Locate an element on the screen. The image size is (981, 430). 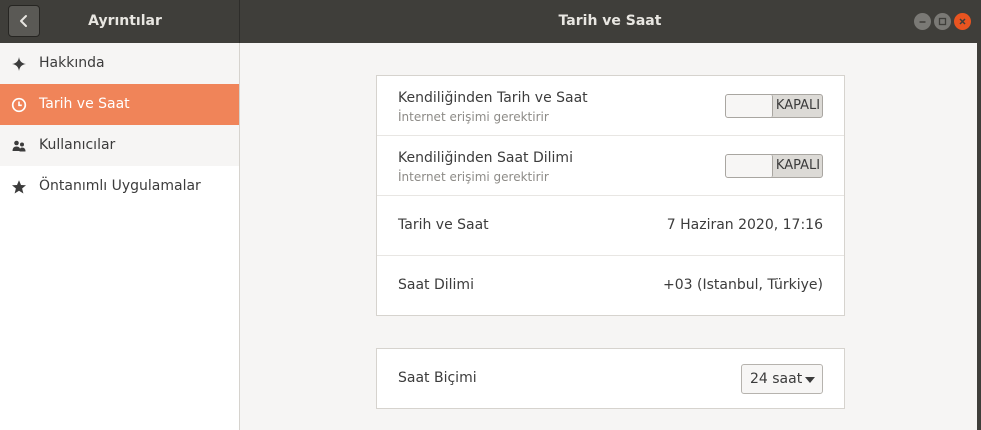
auto-timezone-switch: KAPALI is located at coordinates (774, 166).